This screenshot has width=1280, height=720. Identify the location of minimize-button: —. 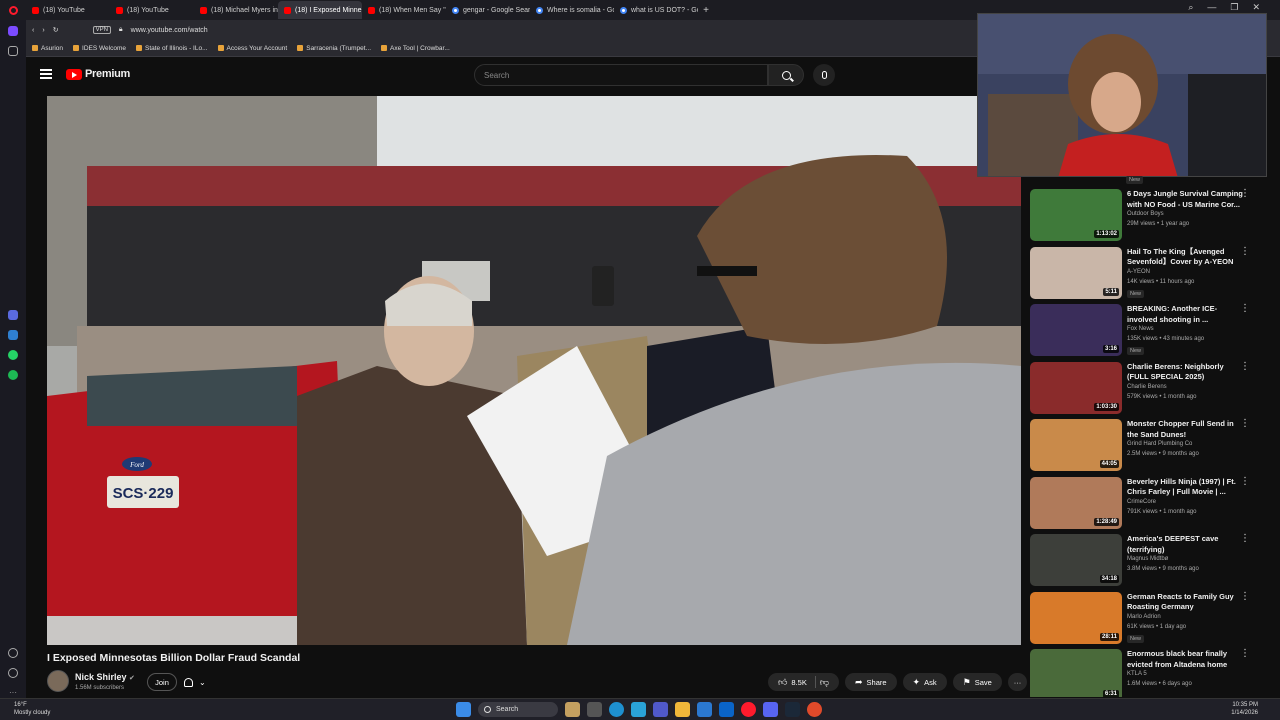
(1211, 7).